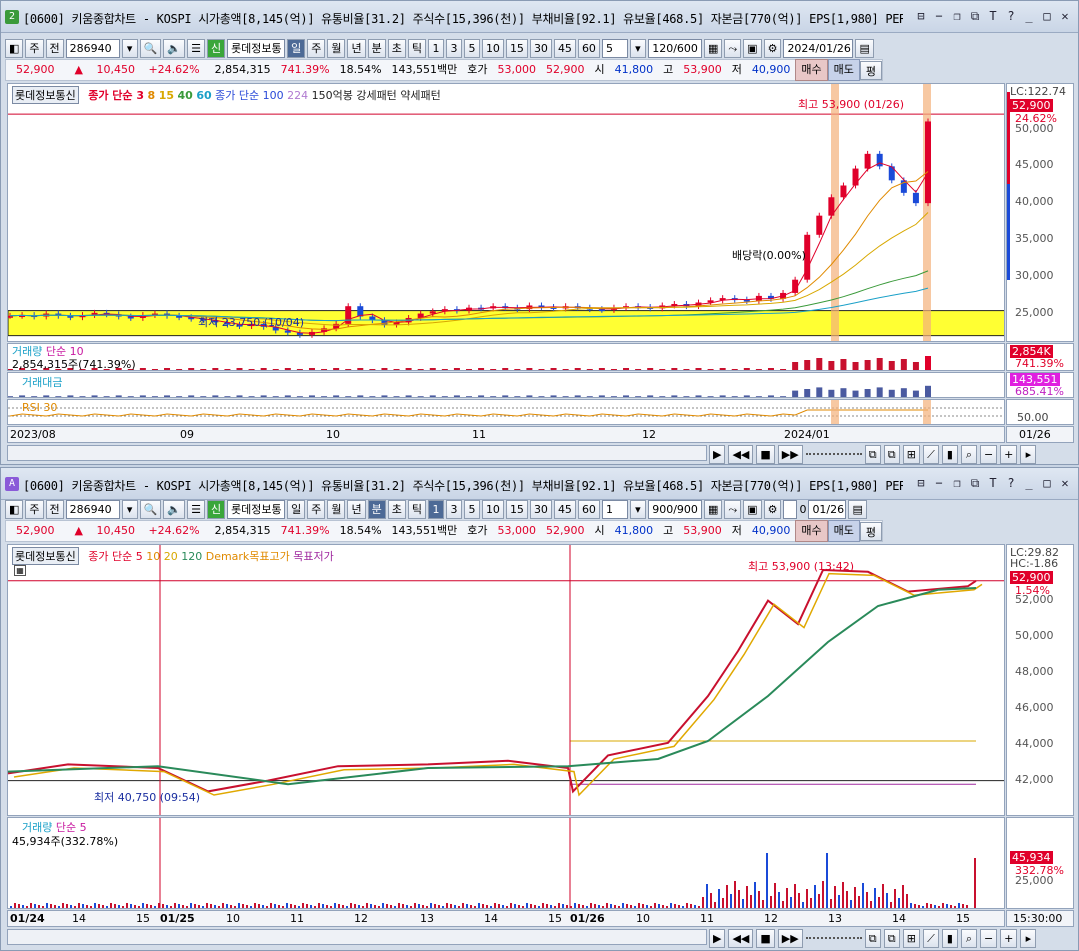  I want to click on checkbox, so click(790, 509).